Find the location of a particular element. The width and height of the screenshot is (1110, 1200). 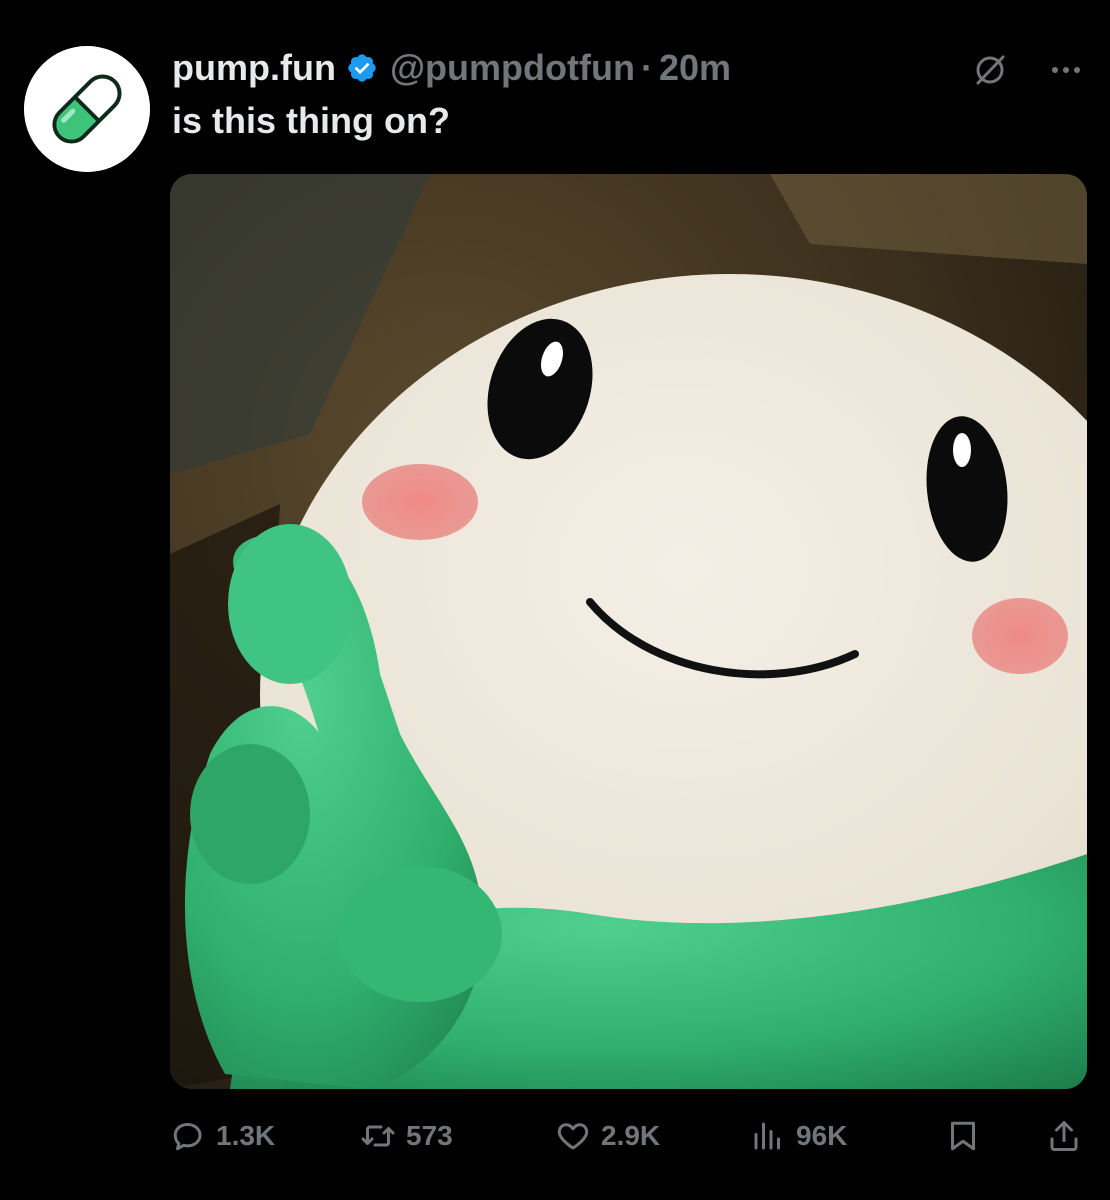

reply-count: 1.3K is located at coordinates (246, 1135).